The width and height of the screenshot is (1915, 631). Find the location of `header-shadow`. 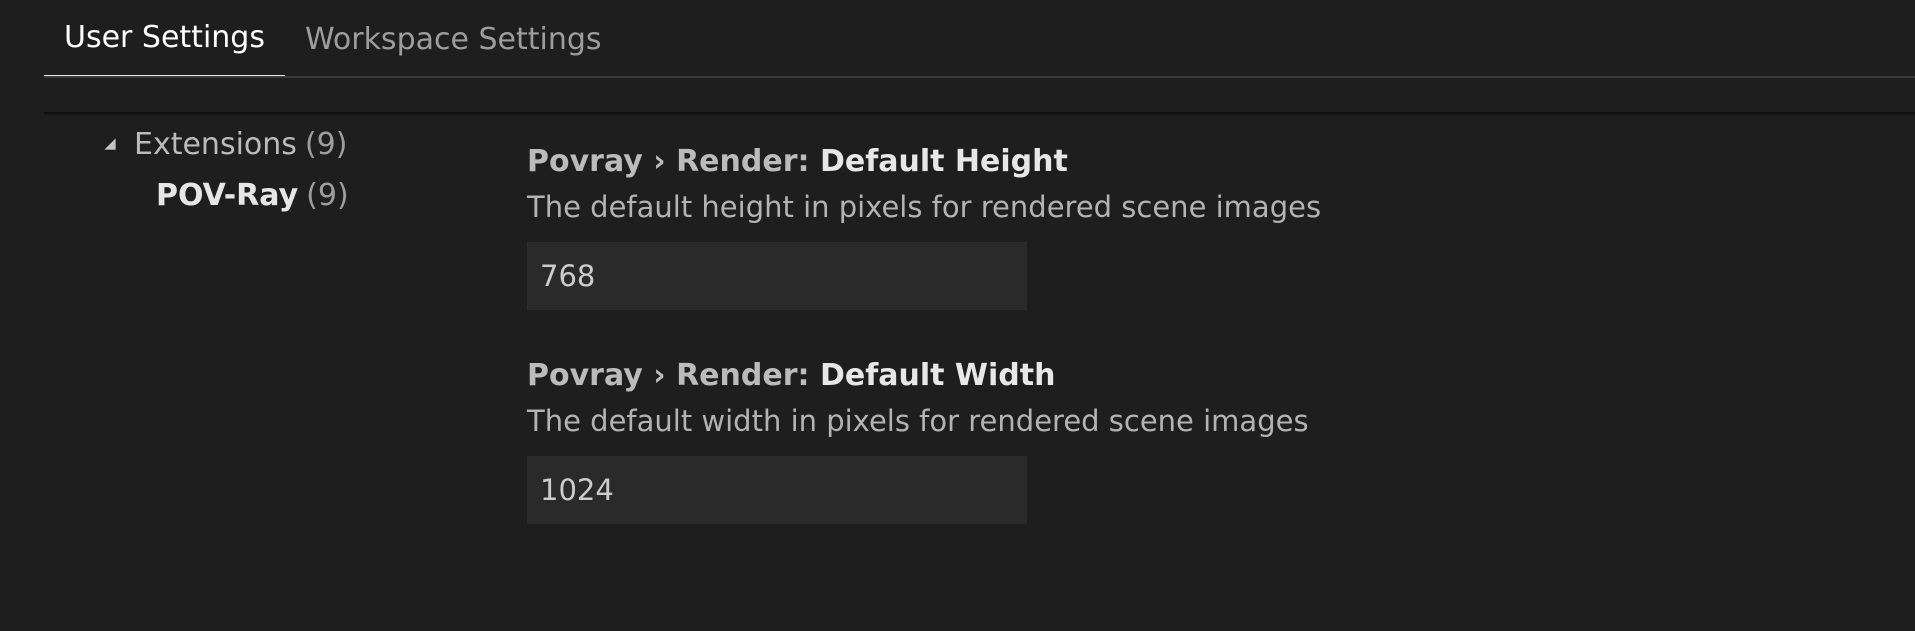

header-shadow is located at coordinates (979, 114).